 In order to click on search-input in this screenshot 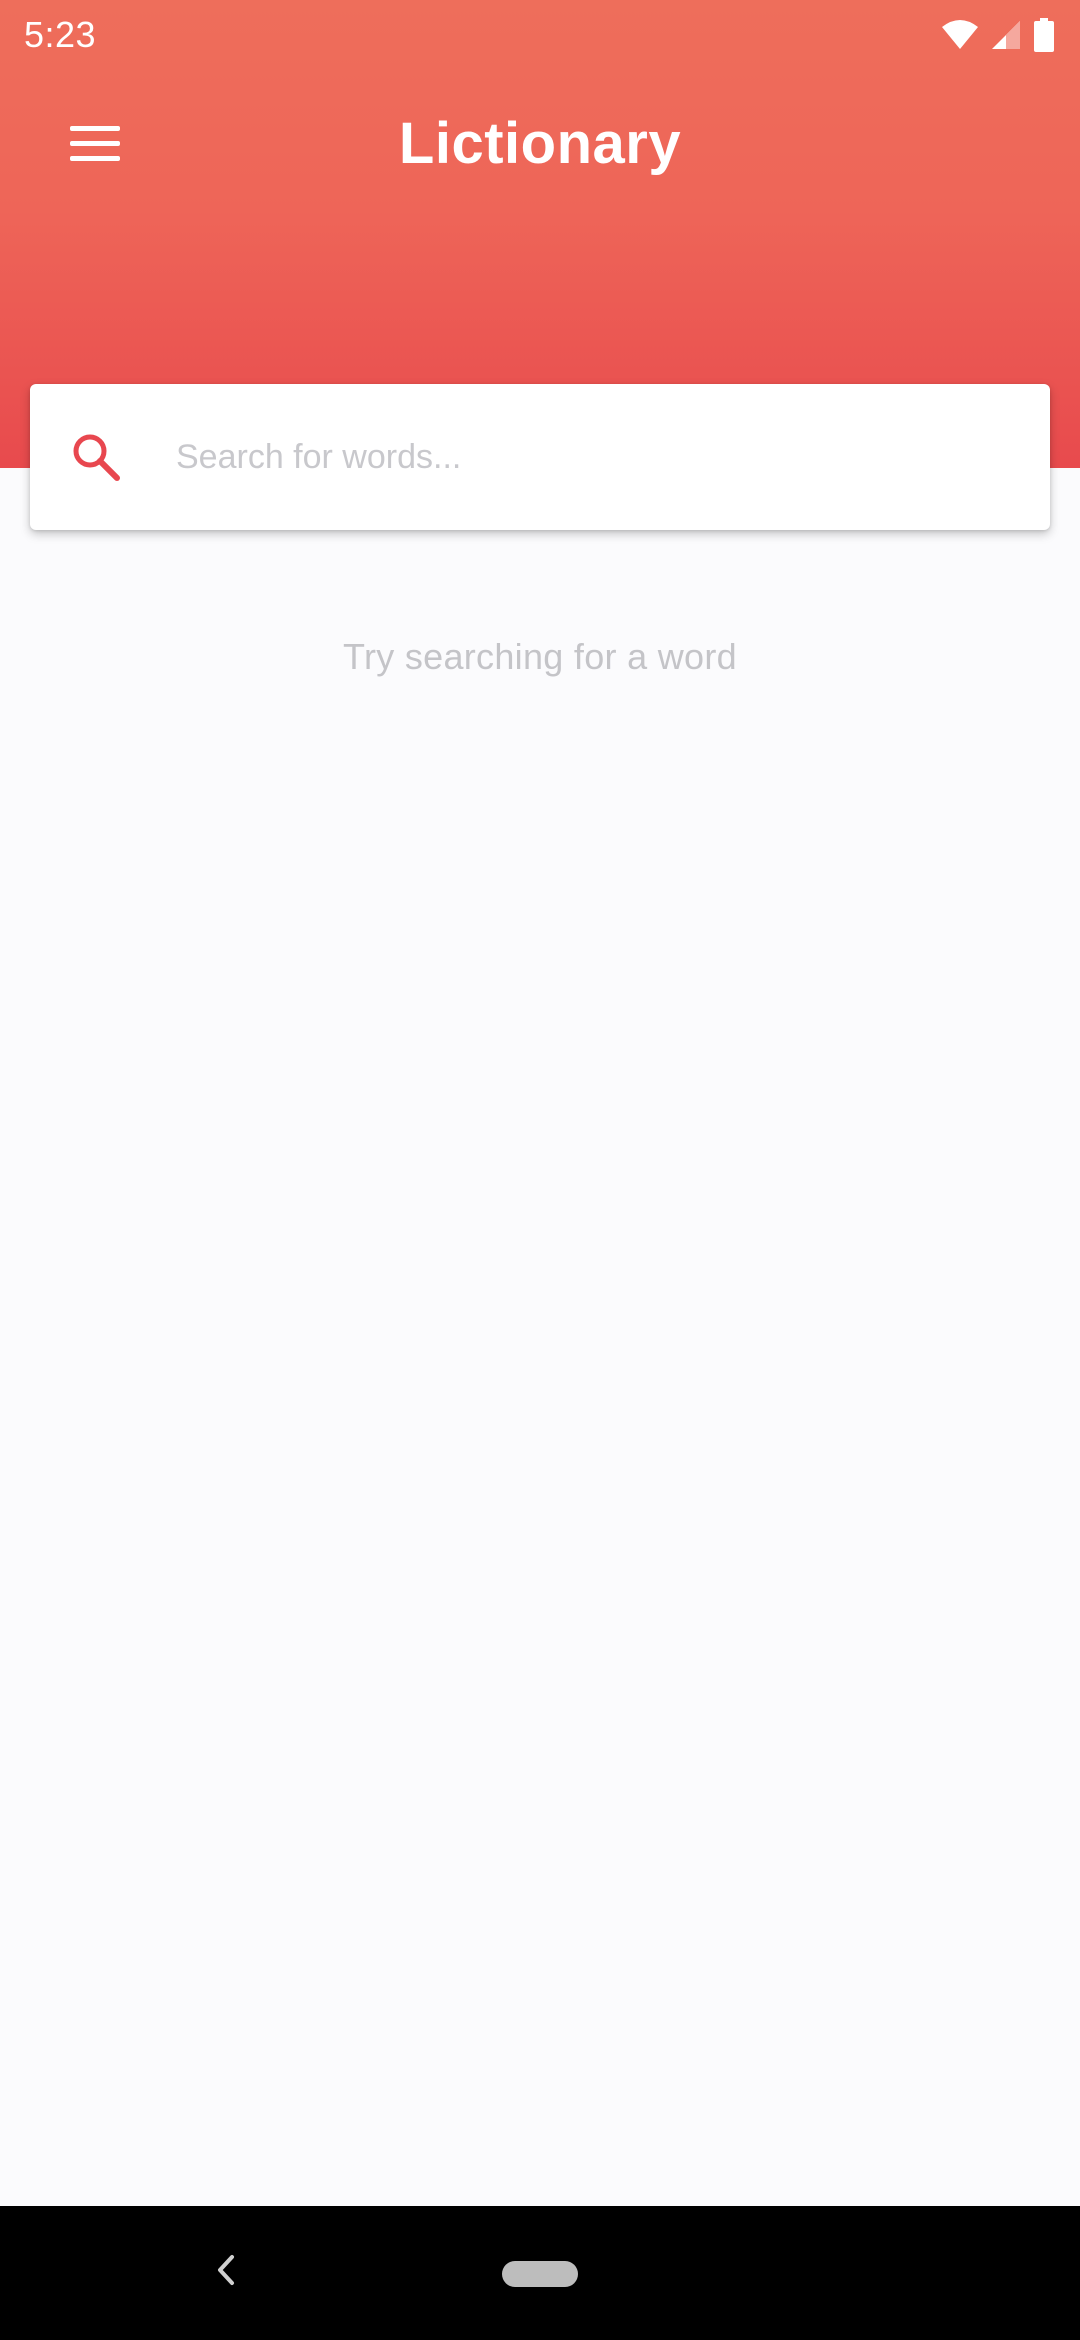, I will do `click(586, 457)`.